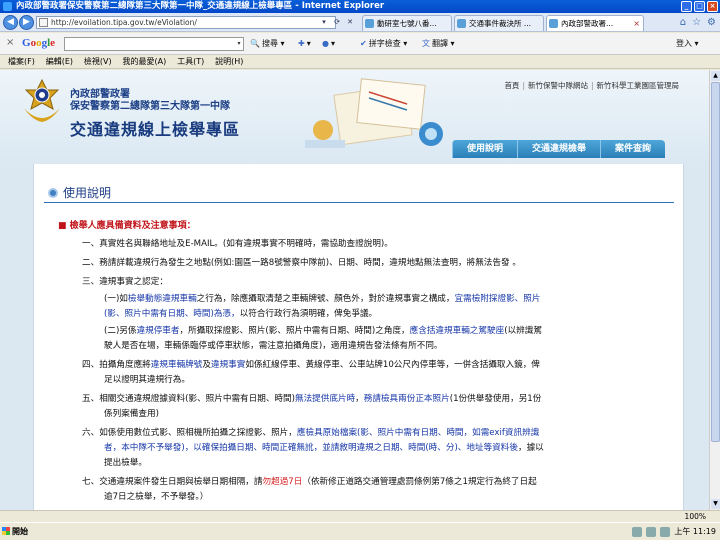  Describe the element at coordinates (147, 380) in the screenshot. I see `list-item: 足以證明其違規行為。` at that location.